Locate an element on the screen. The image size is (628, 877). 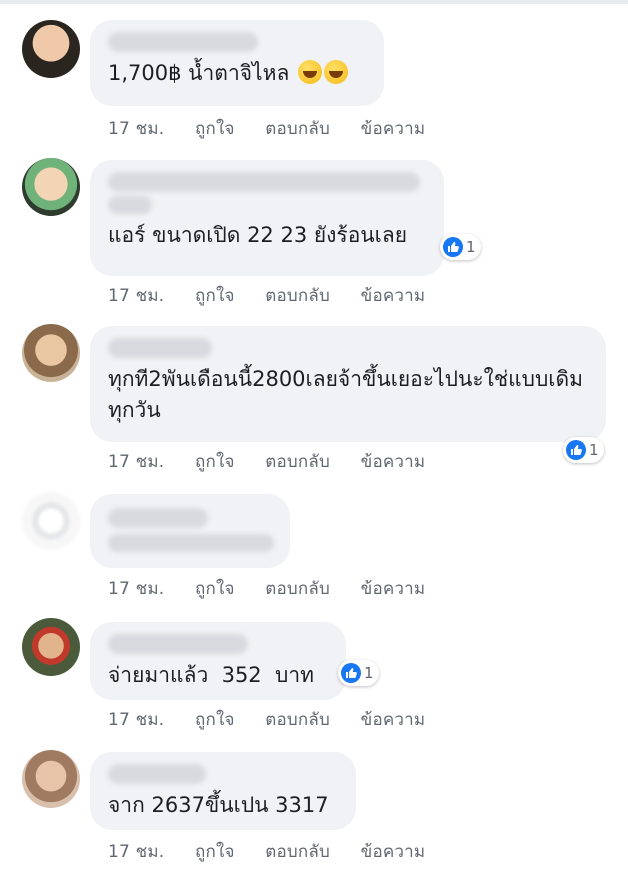
comment-text-content: 1,700฿ น้ำตาจิไหล is located at coordinates (199, 73).